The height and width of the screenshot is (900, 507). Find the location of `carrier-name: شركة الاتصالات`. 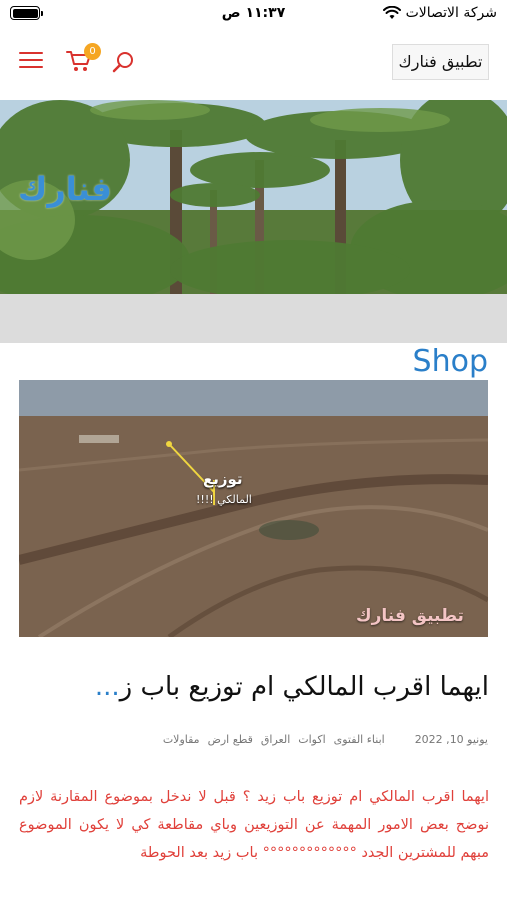

carrier-name: شركة الاتصالات is located at coordinates (451, 13).